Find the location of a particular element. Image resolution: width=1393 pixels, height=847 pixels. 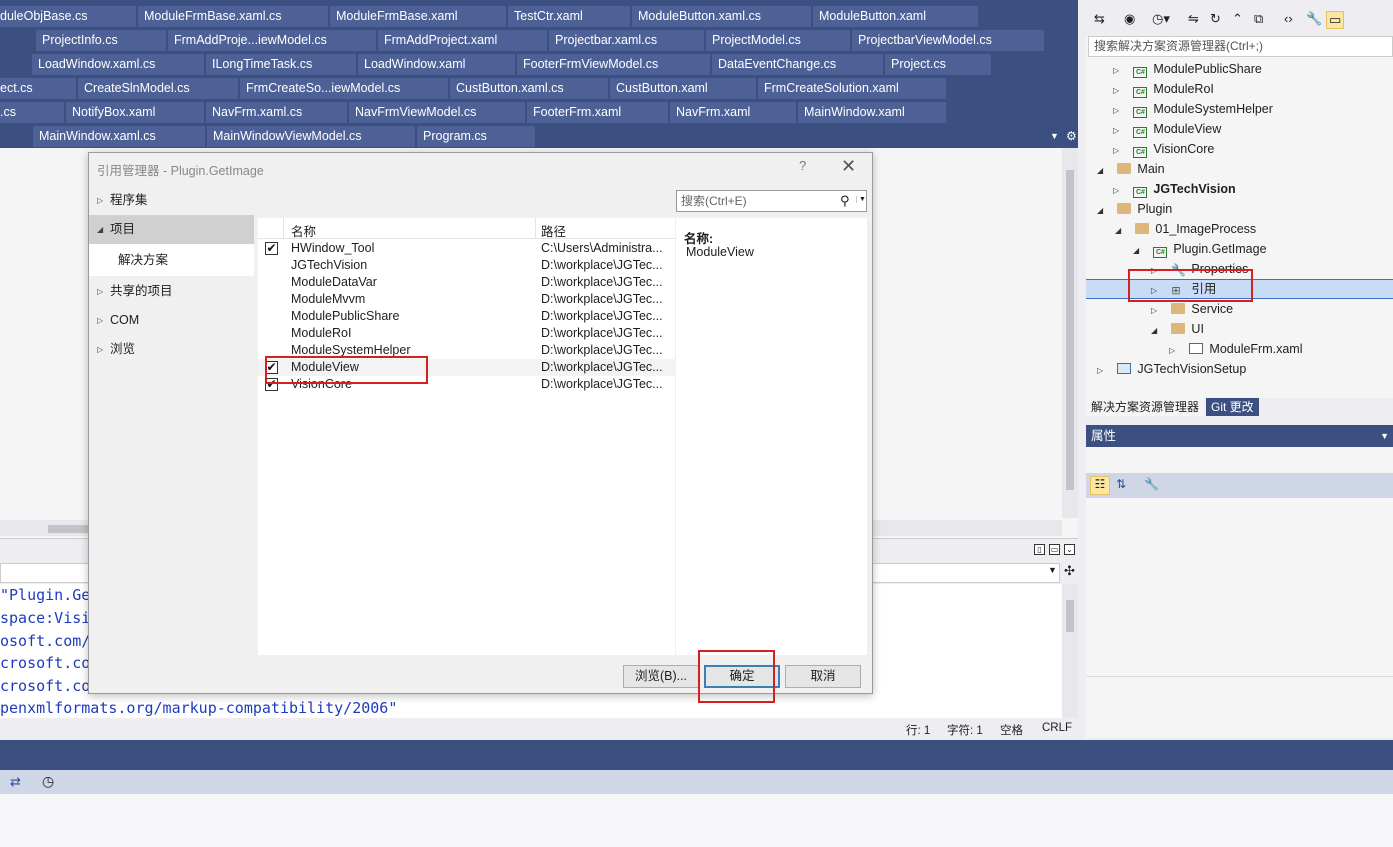

tab-footerfrm-xaml: FooterFrm.xaml is located at coordinates (597, 112).